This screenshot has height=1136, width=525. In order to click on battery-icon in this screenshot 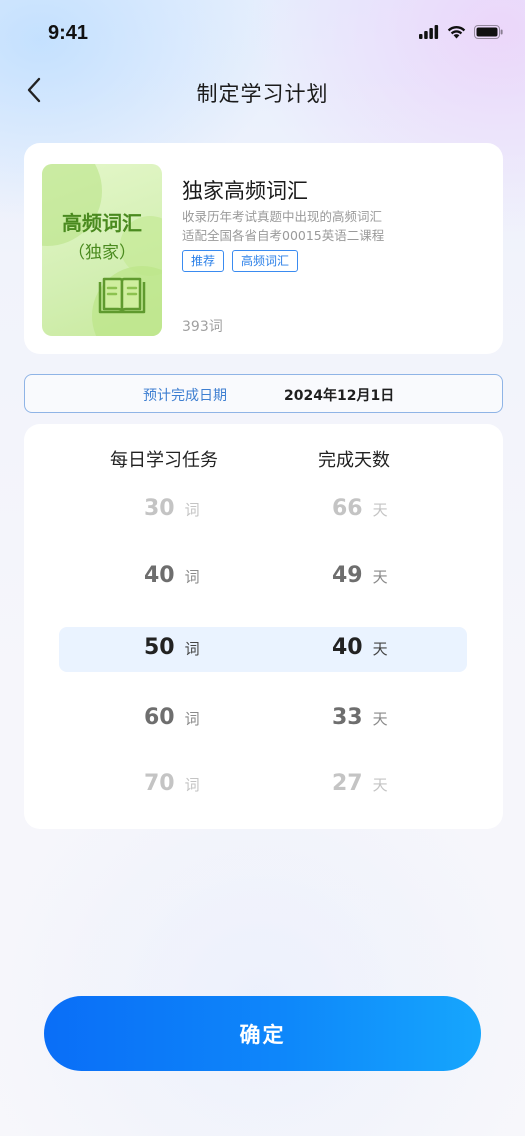, I will do `click(488, 33)`.